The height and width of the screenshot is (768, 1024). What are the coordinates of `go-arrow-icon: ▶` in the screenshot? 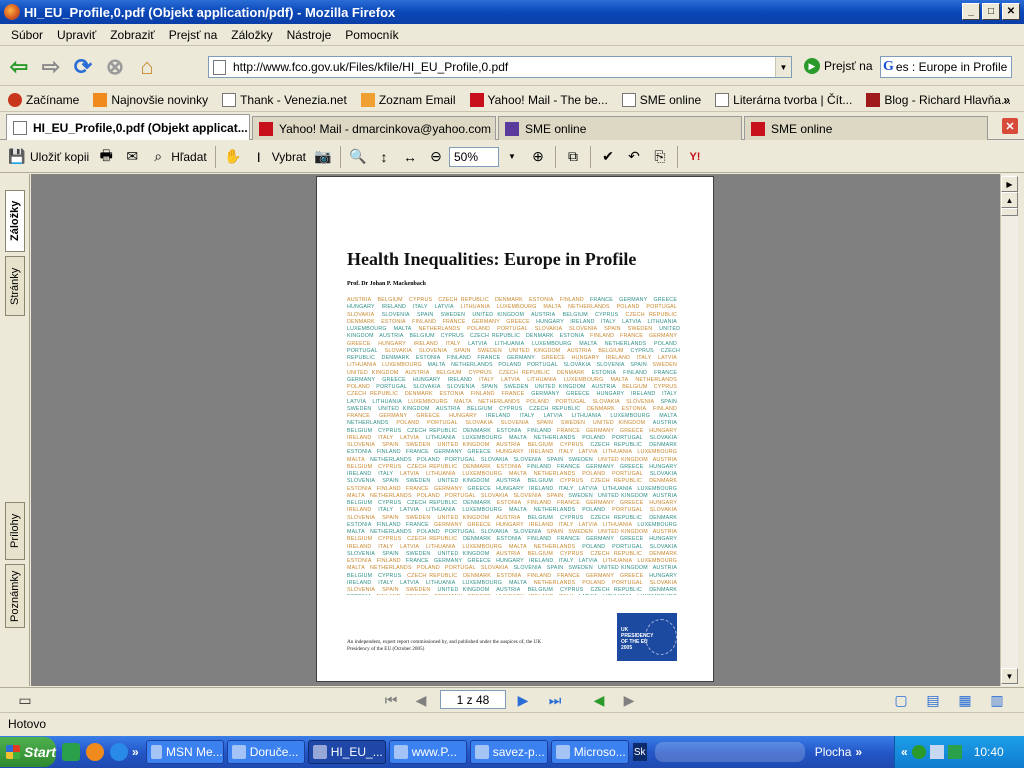 It's located at (812, 66).